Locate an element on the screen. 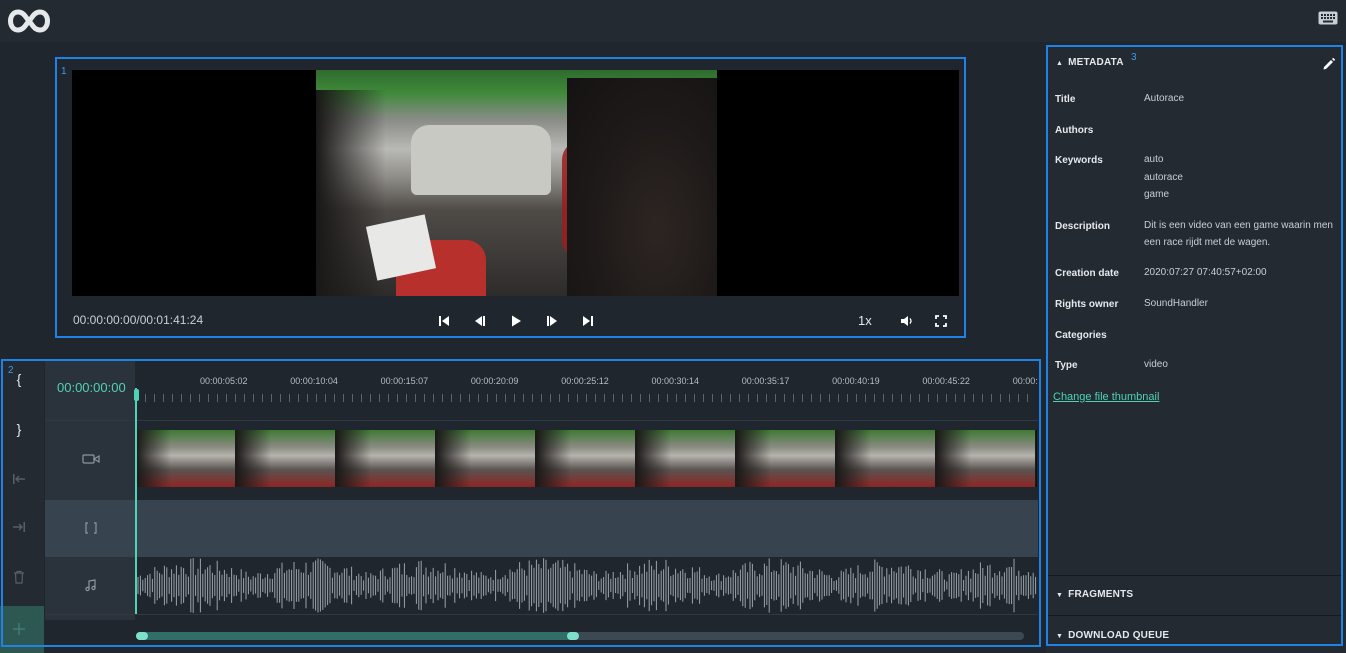  infinity-logo-icon is located at coordinates (29, 21).